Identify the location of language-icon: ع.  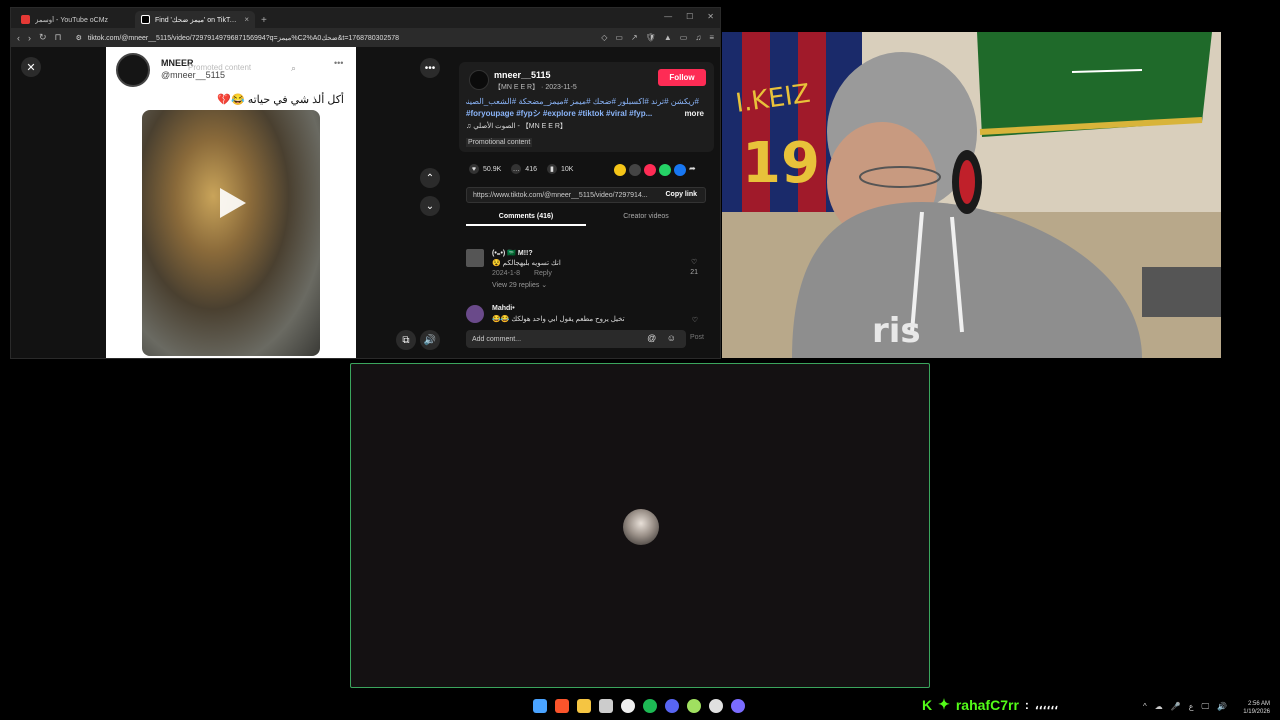
(1191, 707).